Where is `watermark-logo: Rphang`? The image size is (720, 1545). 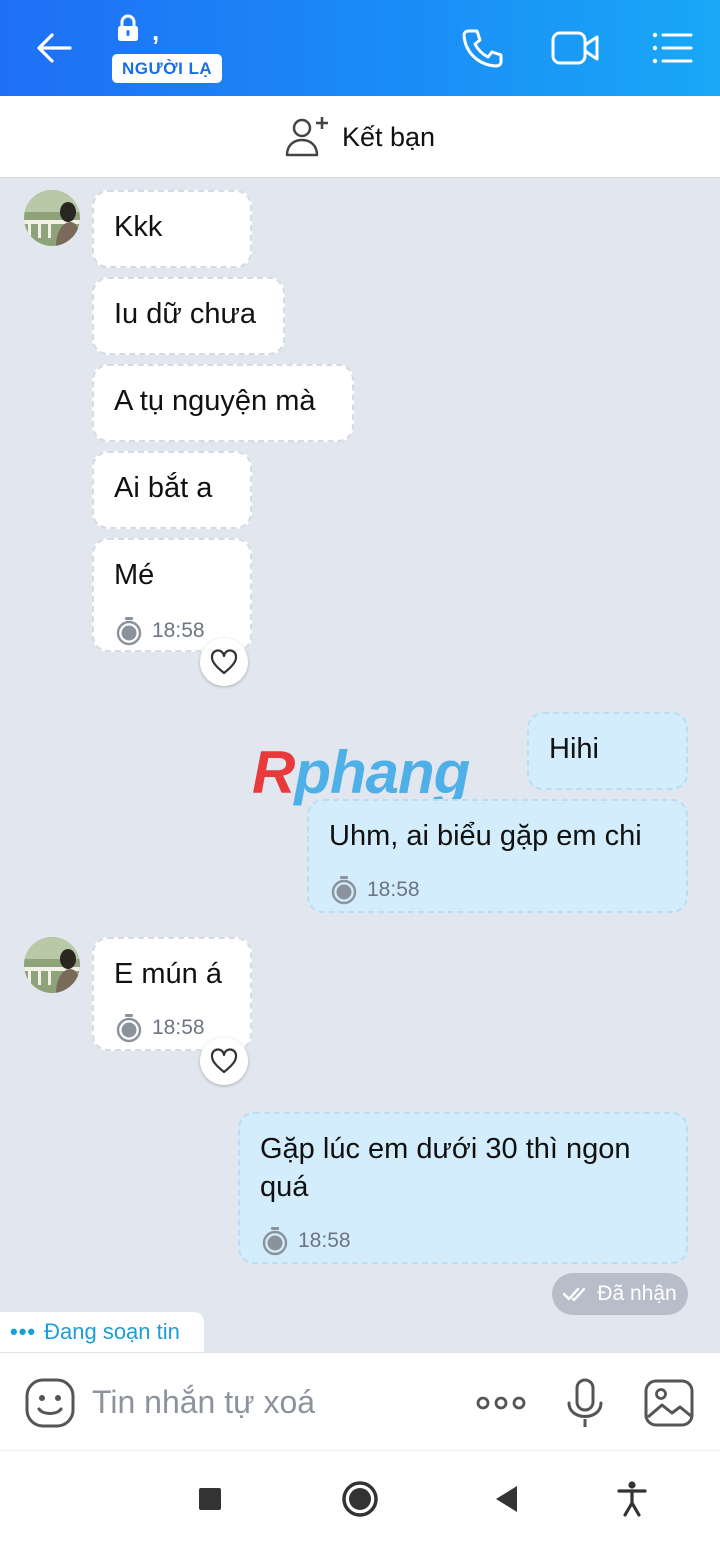
watermark-logo: Rphang is located at coordinates (361, 772).